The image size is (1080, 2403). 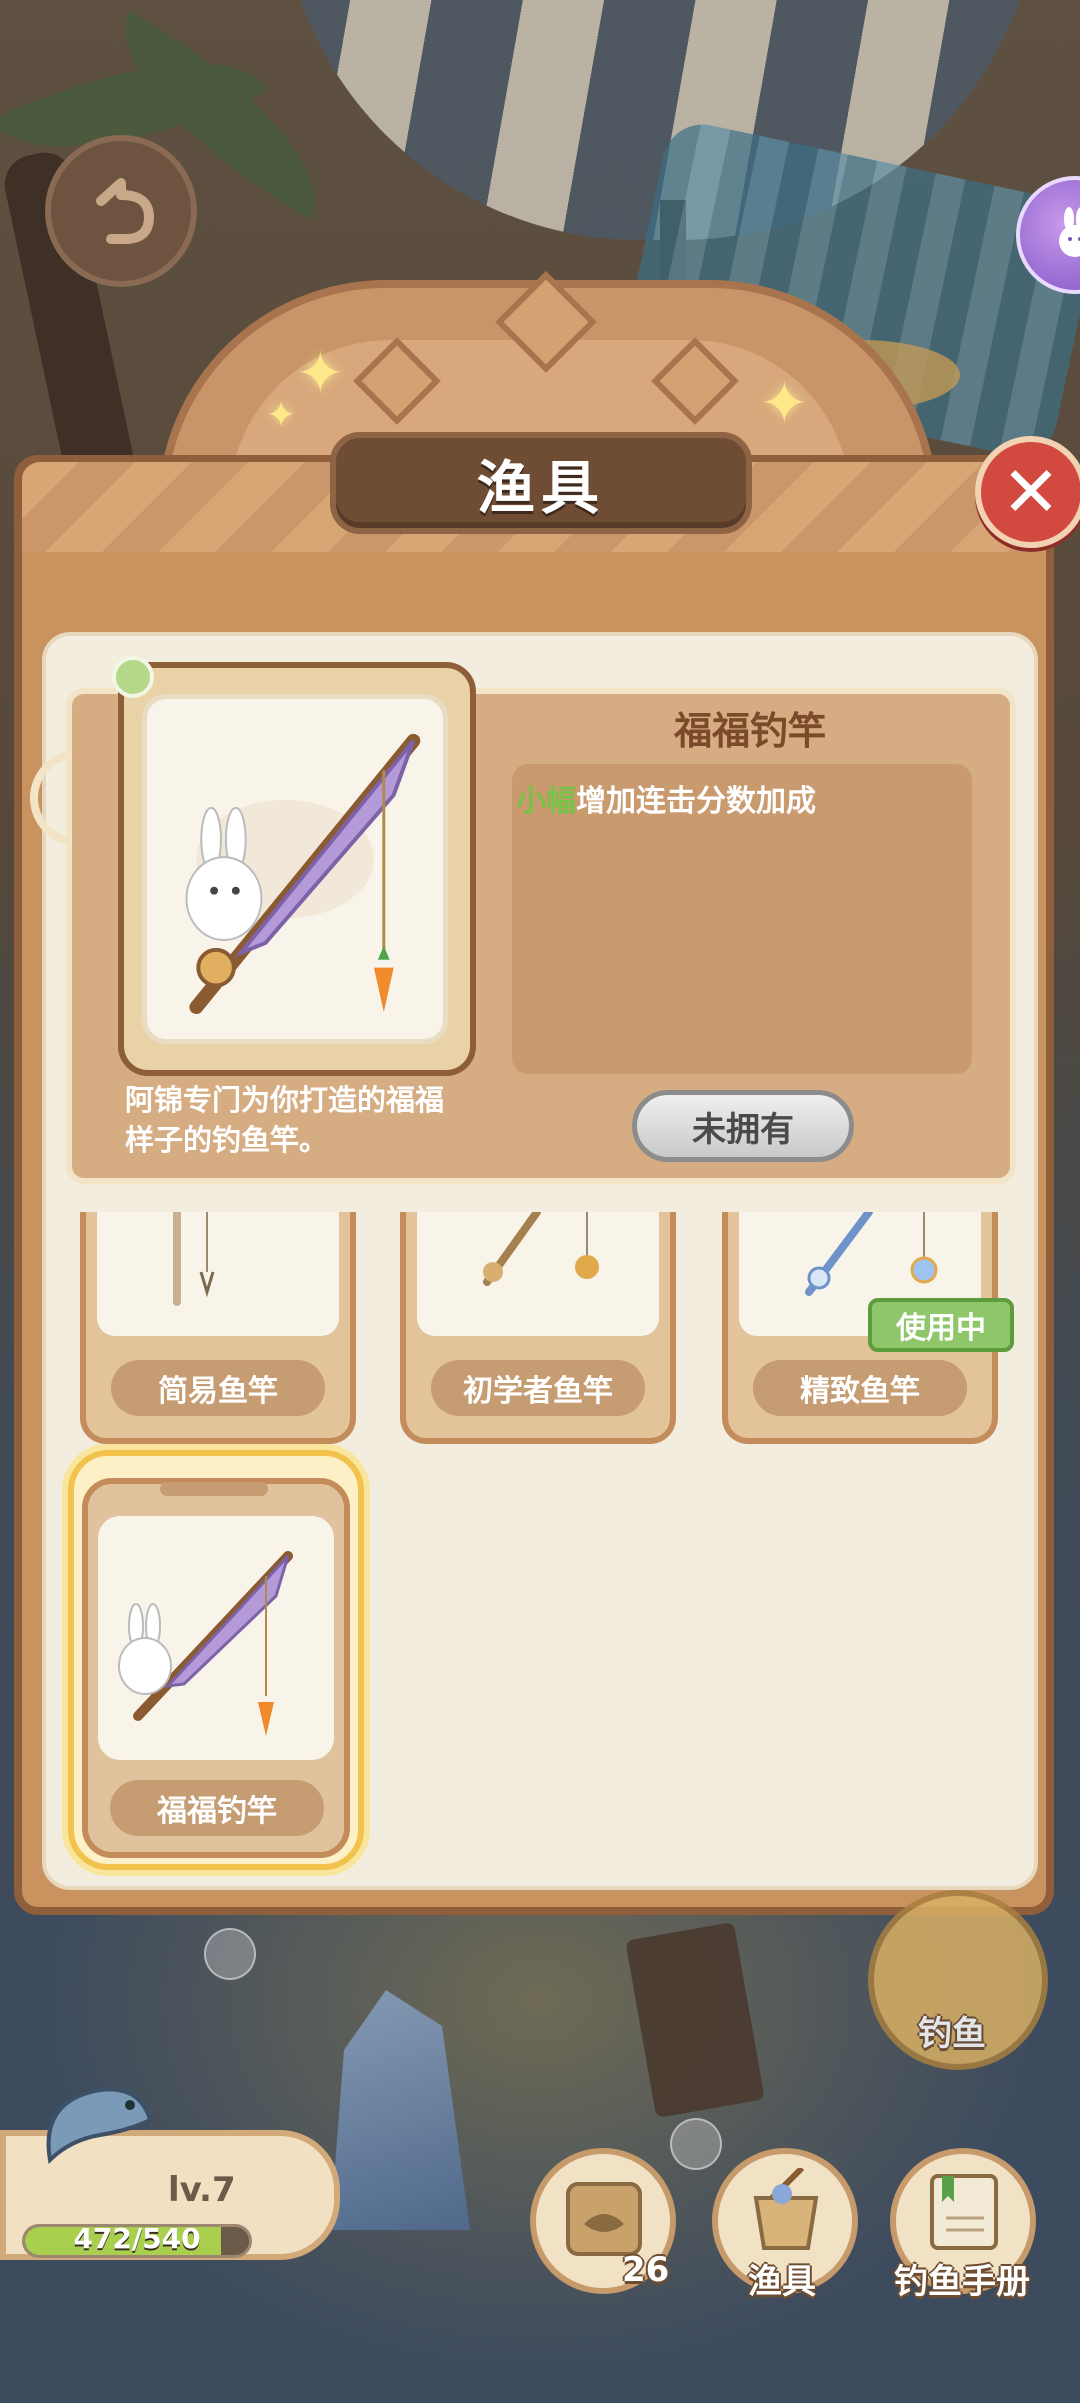 I want to click on item-card-simple-rod: 简易鱼竿, so click(x=218, y=1326).